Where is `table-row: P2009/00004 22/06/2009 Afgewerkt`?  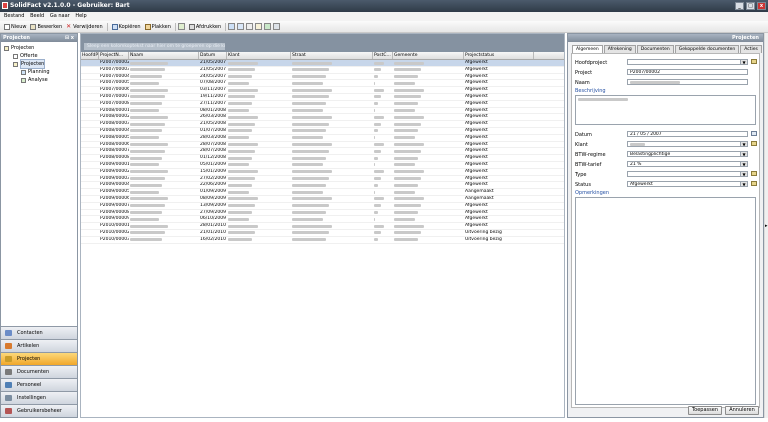
table-row: P2009/00004 22/06/2009 Afgewerkt is located at coordinates (322, 186).